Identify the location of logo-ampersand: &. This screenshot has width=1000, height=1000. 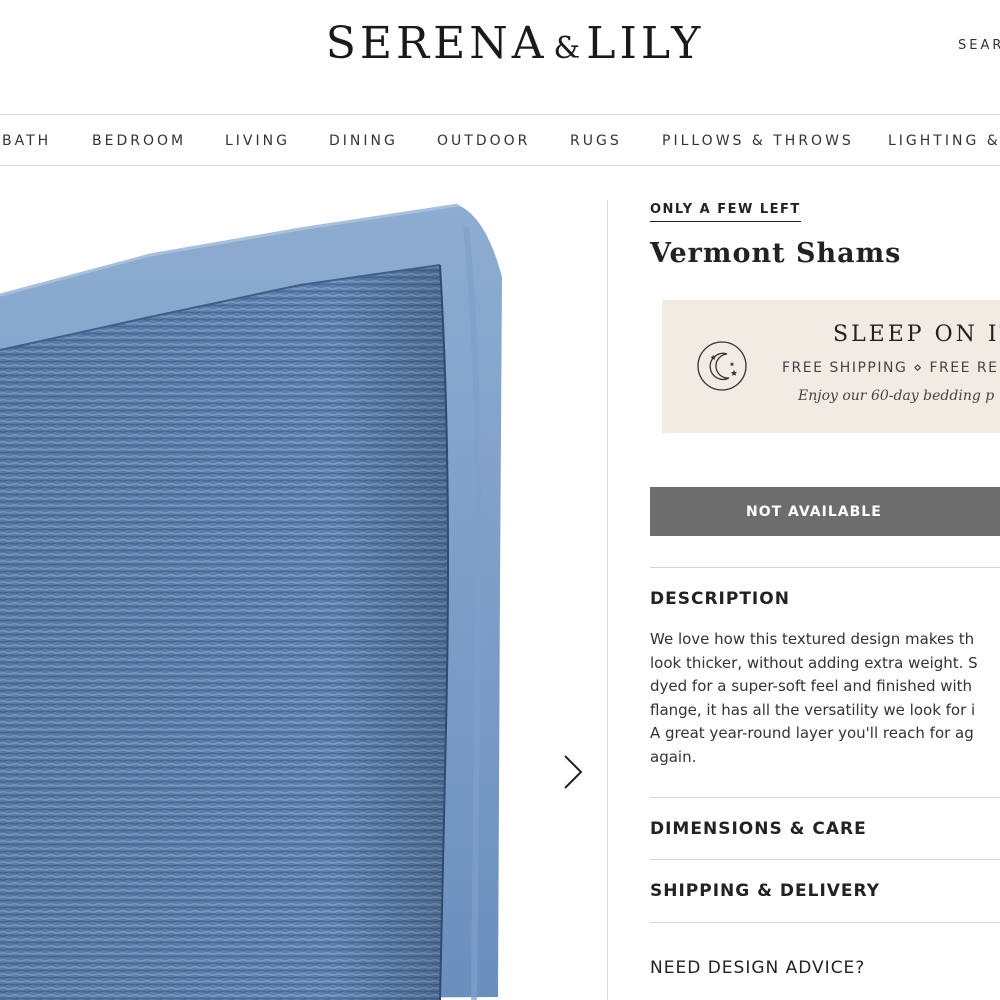
(567, 48).